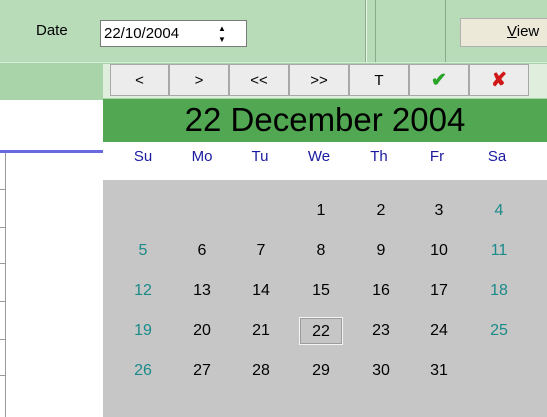 The height and width of the screenshot is (417, 547). I want to click on grid-left-edge, so click(3, 285).